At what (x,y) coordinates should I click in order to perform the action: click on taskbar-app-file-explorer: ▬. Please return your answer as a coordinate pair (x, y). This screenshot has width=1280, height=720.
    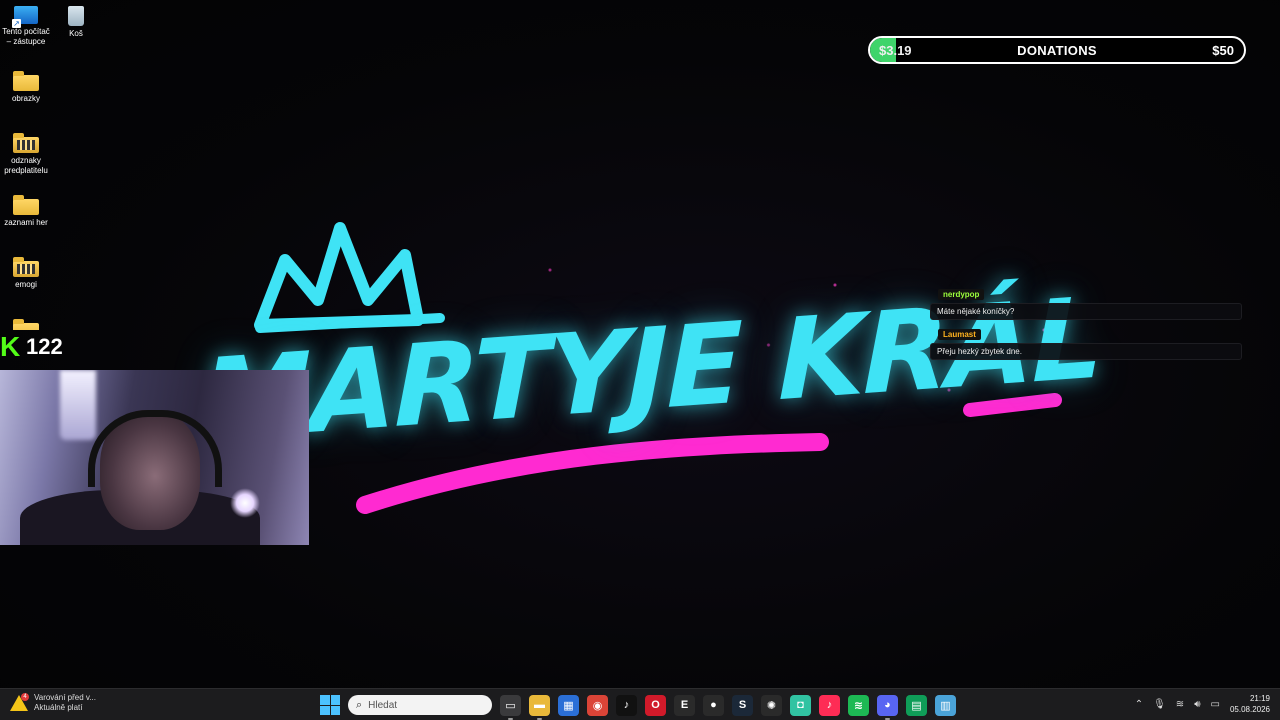
    Looking at the image, I should click on (539, 707).